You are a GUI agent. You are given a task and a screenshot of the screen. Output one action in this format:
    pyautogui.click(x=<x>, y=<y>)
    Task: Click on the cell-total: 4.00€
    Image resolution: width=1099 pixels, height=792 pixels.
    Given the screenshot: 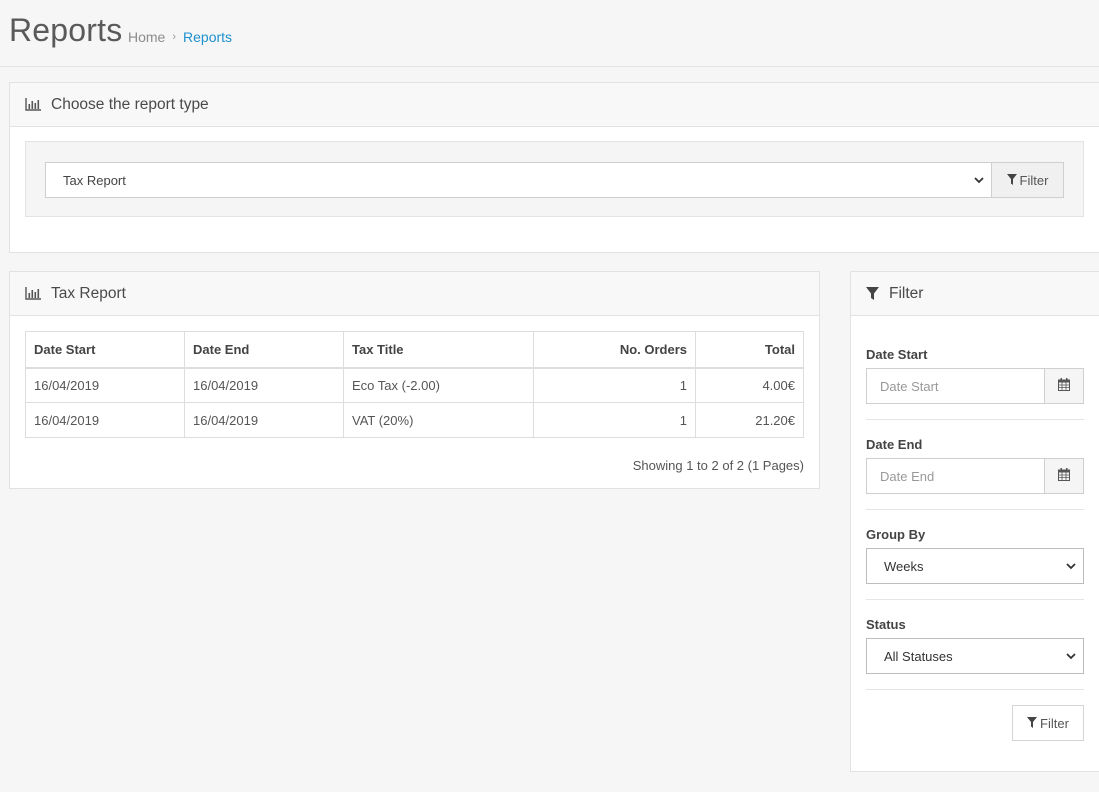 What is the action you would take?
    pyautogui.click(x=749, y=385)
    